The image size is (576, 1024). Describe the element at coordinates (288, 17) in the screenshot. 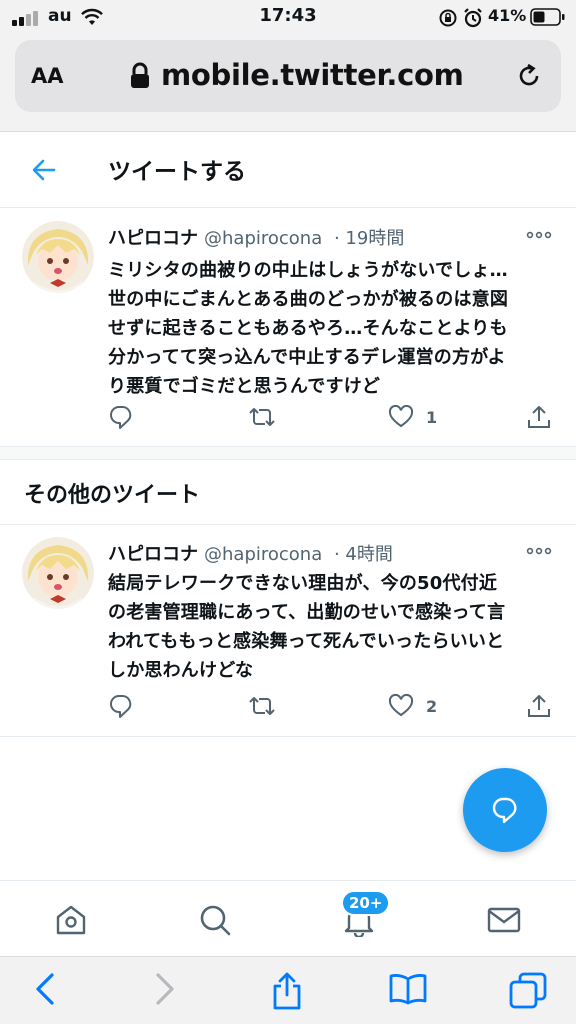

I see `status-bar: au 17:43 41%` at that location.